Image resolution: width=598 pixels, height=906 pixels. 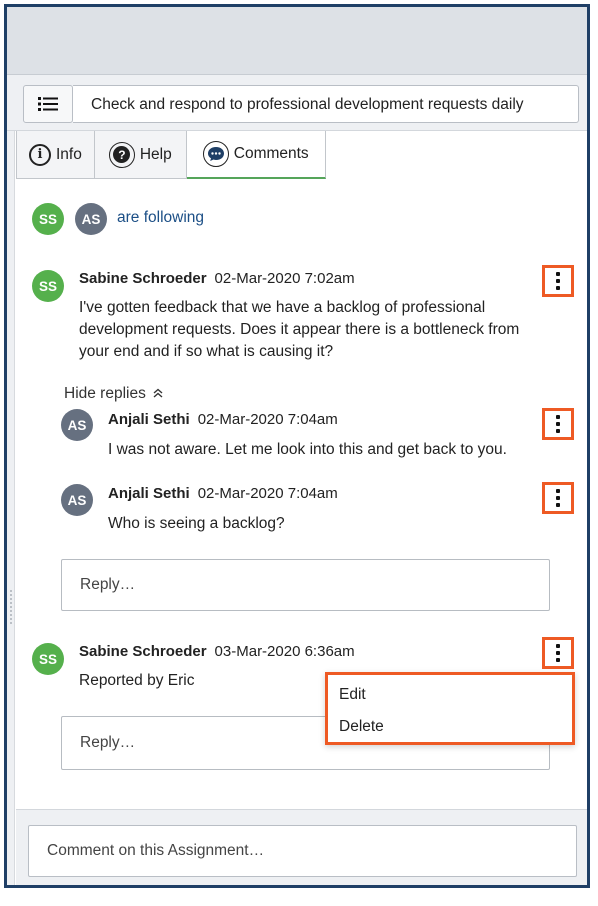 What do you see at coordinates (105, 393) in the screenshot?
I see `hide-replies-label: Hide replies` at bounding box center [105, 393].